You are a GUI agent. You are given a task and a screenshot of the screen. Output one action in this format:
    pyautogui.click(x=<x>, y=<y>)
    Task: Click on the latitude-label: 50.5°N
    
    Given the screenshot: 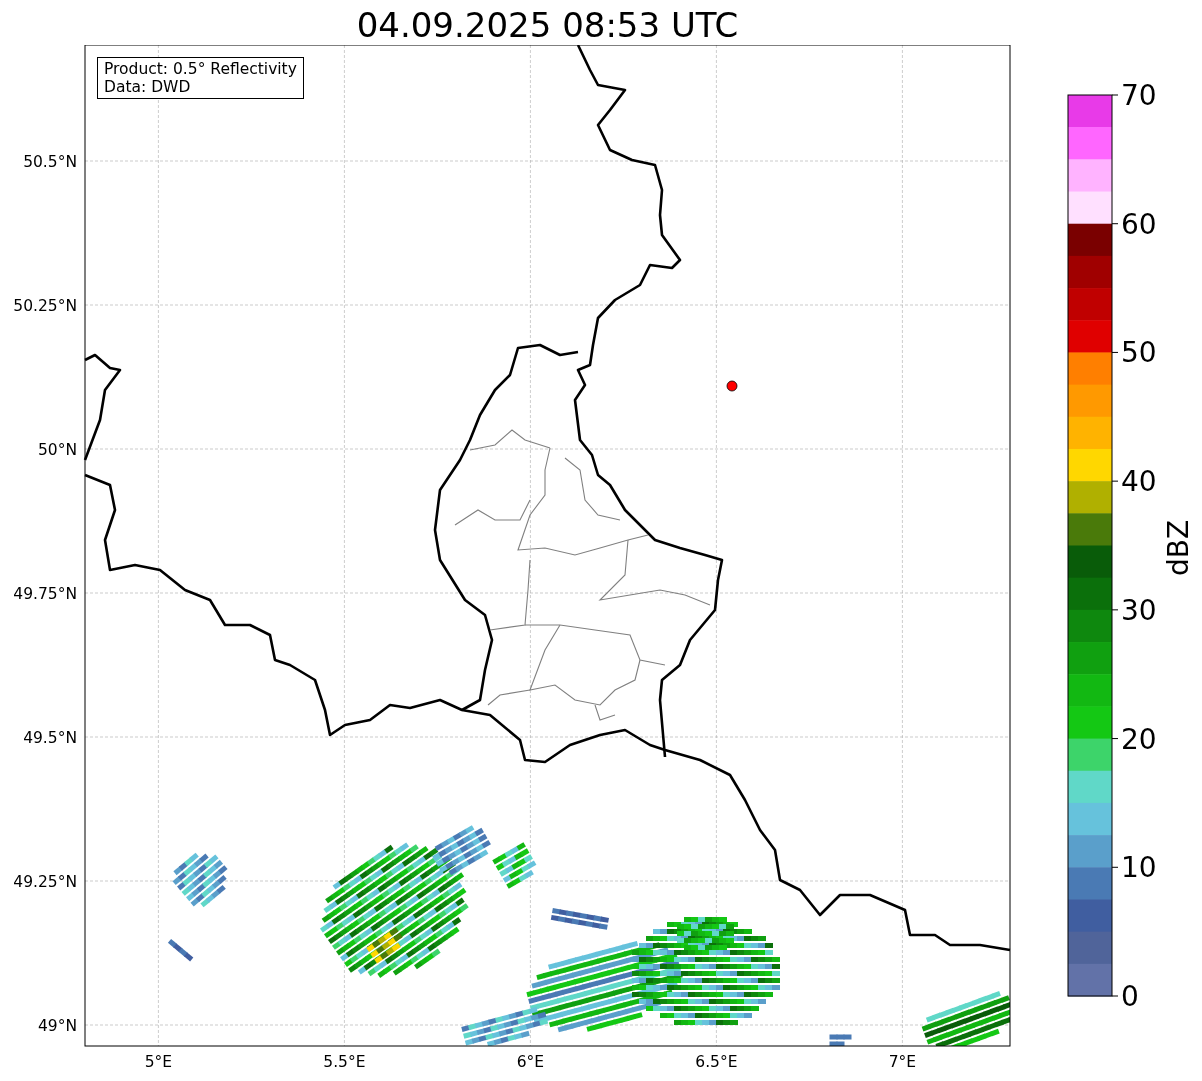 What is the action you would take?
    pyautogui.click(x=50, y=162)
    